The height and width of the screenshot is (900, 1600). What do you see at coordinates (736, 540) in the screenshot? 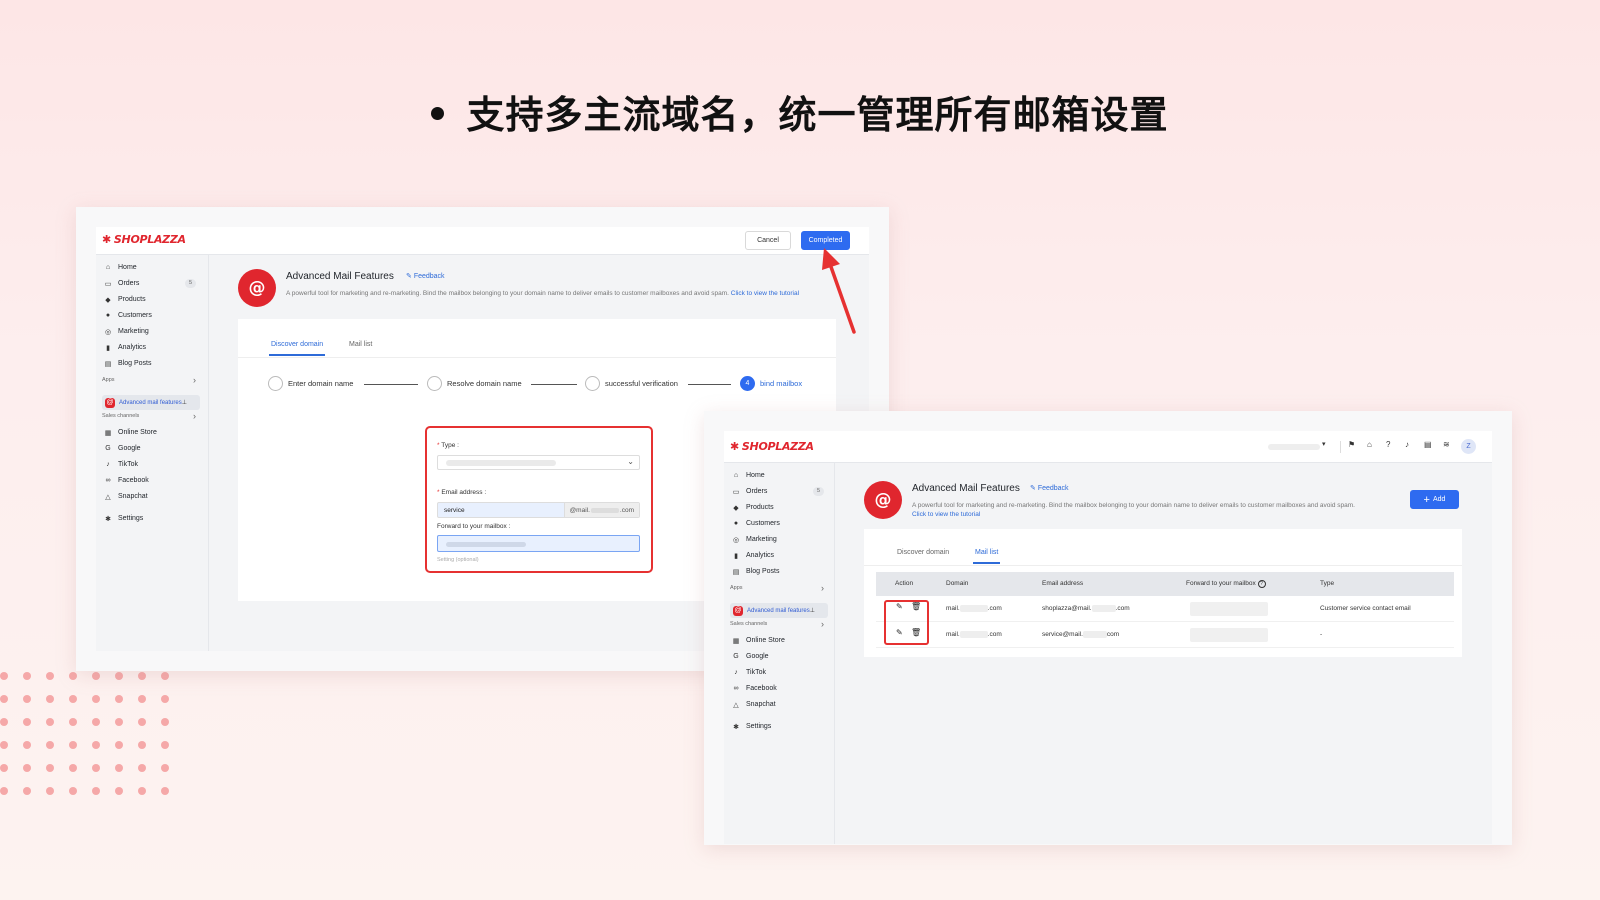
I see `marketing-icon: ◎` at bounding box center [736, 540].